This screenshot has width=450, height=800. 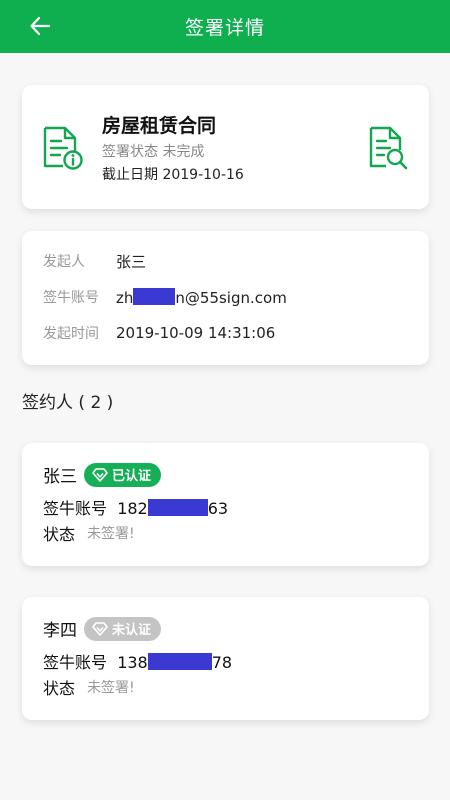 What do you see at coordinates (71, 298) in the screenshot?
I see `account-label: 签牛账号` at bounding box center [71, 298].